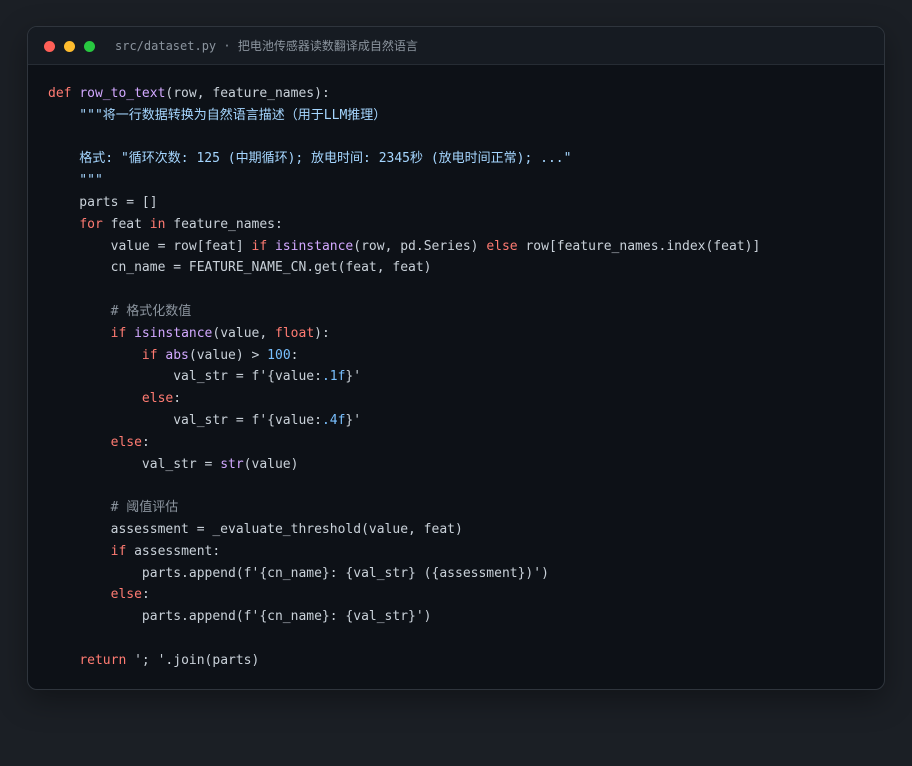  Describe the element at coordinates (113, 508) in the screenshot. I see `code-token: # 阈值评估` at that location.